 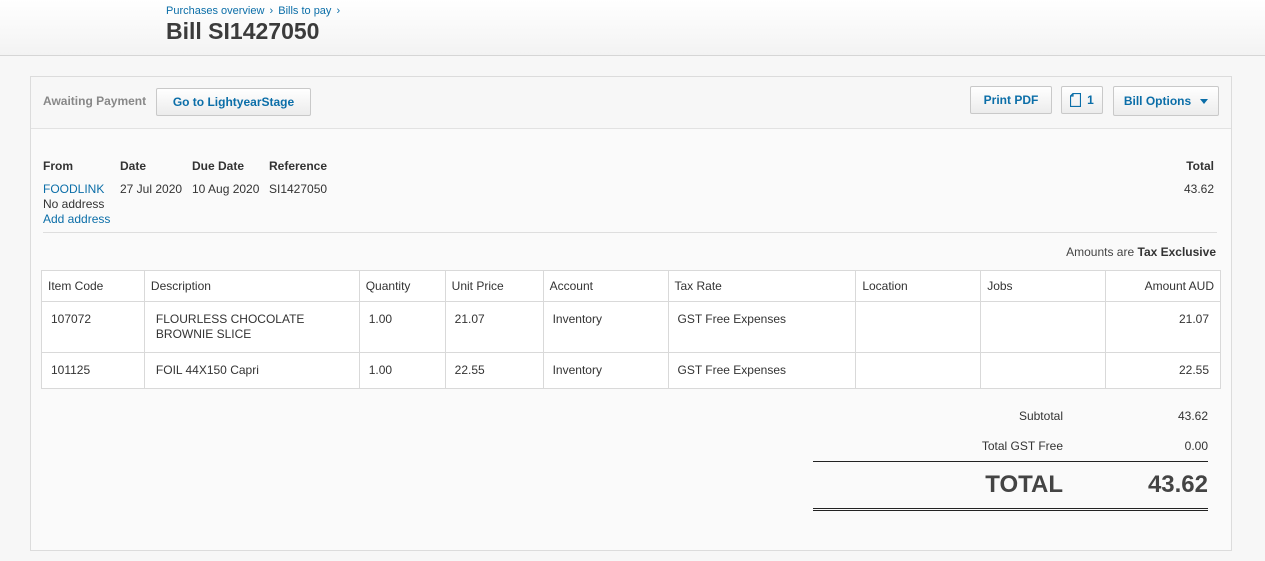 I want to click on files-count: 1, so click(x=1090, y=100).